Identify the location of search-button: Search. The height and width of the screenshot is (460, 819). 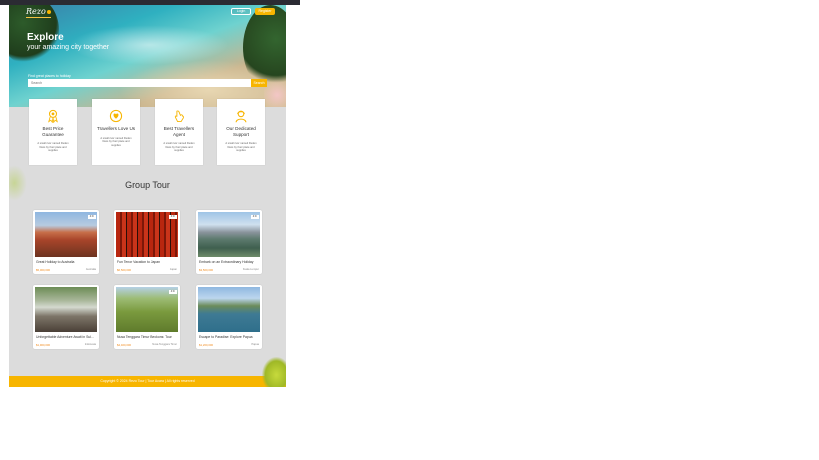
(259, 83).